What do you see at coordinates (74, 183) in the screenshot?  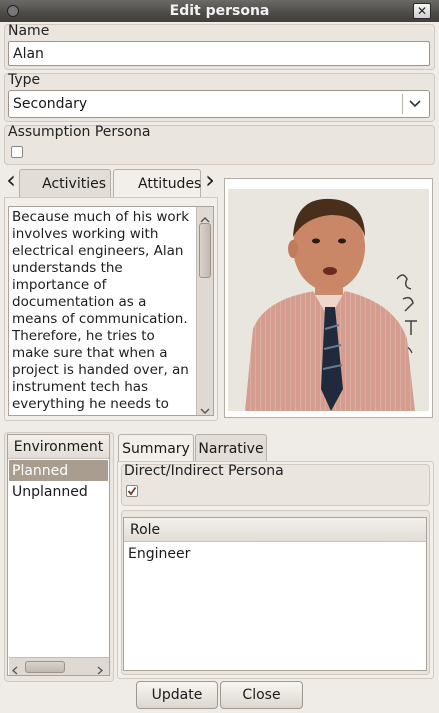 I see `tab-activities-label: Activities` at bounding box center [74, 183].